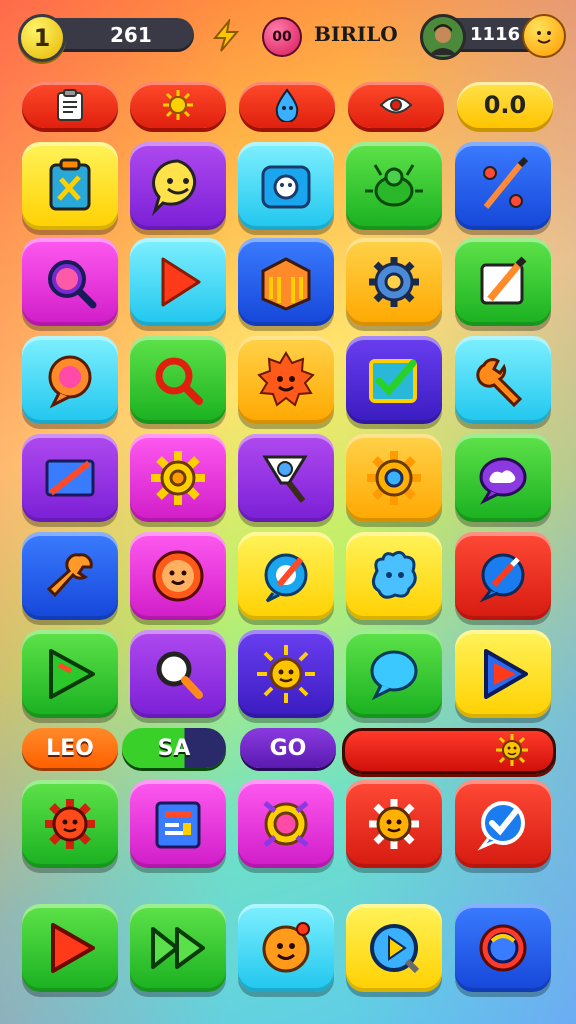 This screenshot has width=576, height=1024. I want to click on check-icon, so click(501, 826).